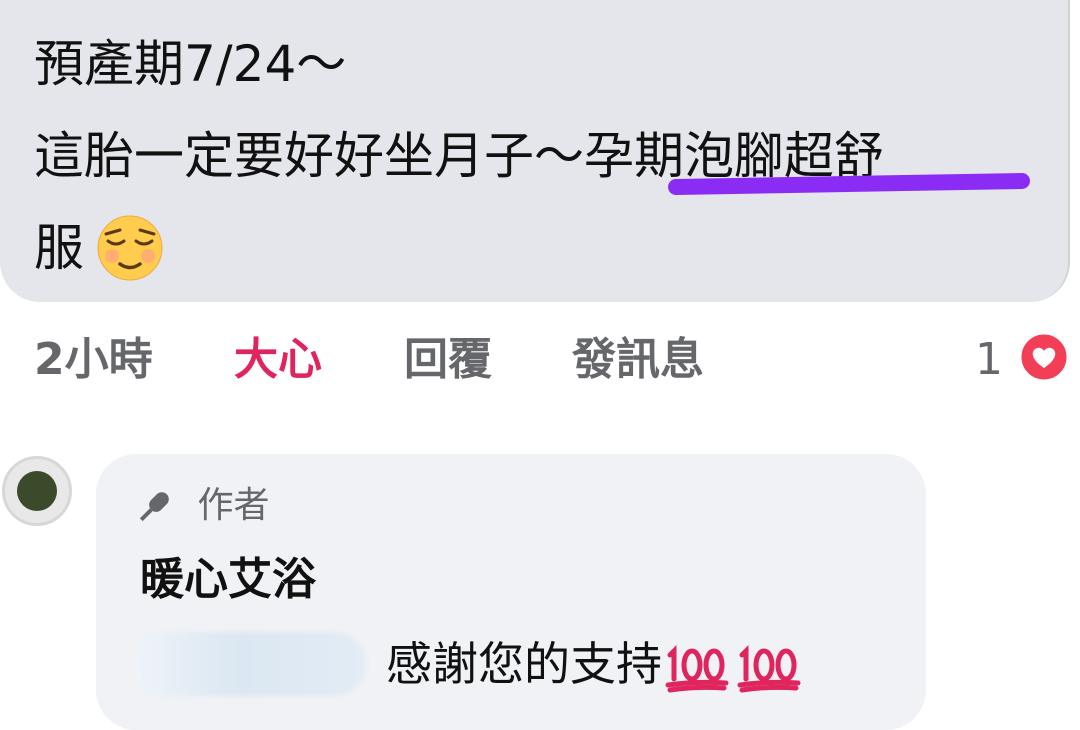 Image resolution: width=1080 pixels, height=730 pixels. What do you see at coordinates (93, 360) in the screenshot?
I see `comment-timestamp: 2小時` at bounding box center [93, 360].